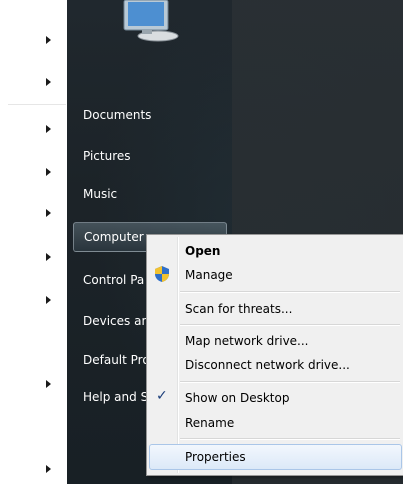 The width and height of the screenshot is (403, 484). I want to click on checkmark-icon: ✓, so click(162, 396).